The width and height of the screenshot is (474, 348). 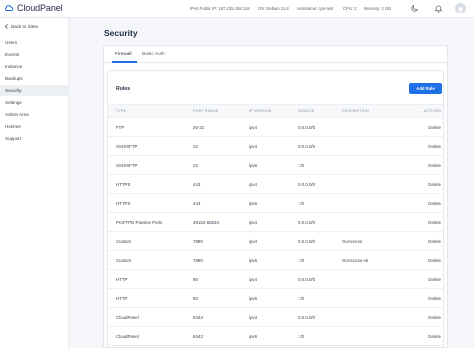 What do you see at coordinates (275, 146) in the screenshot?
I see `table-row: SSH/SFTP 22 ipv4 0.0.0.0/0 Delete` at bounding box center [275, 146].